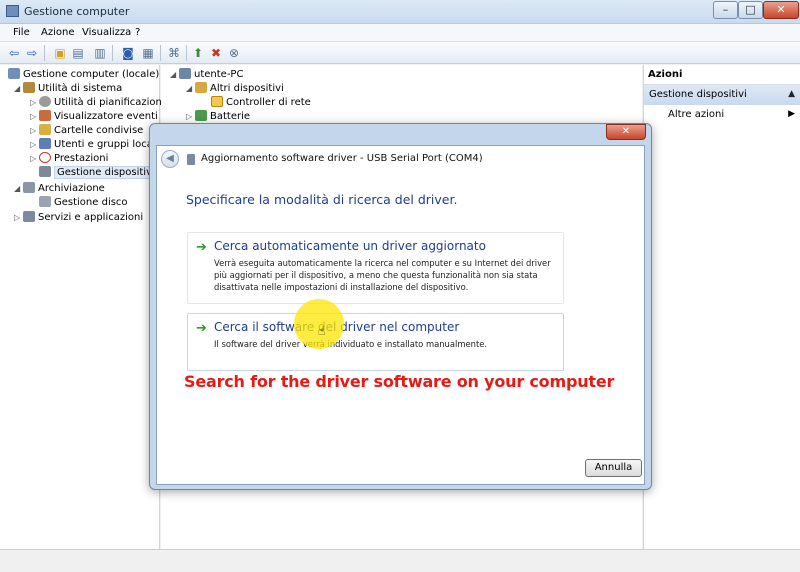  I want to click on menu-file: File, so click(21, 32).